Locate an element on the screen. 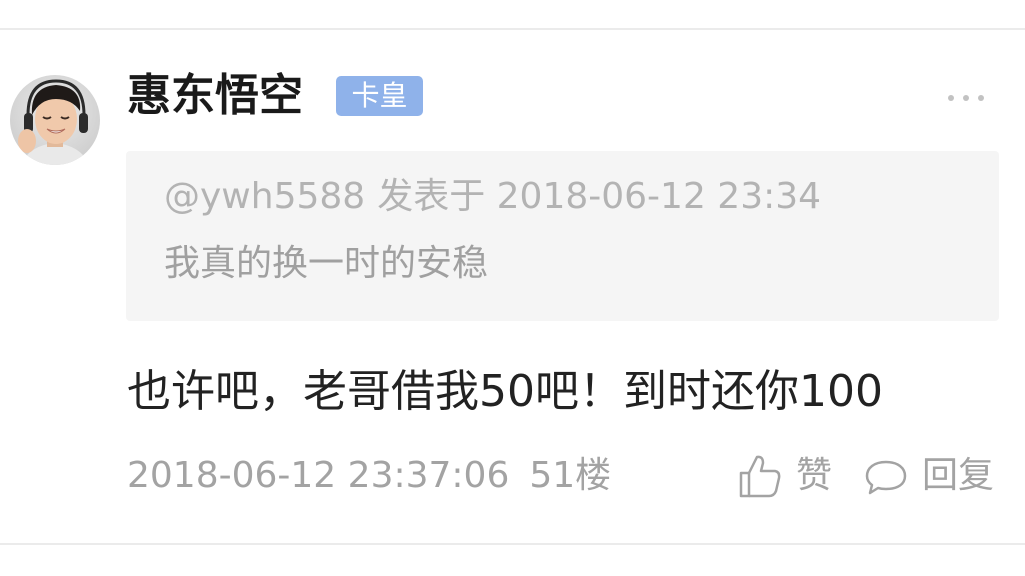  reply-button: 回复 is located at coordinates (929, 476).